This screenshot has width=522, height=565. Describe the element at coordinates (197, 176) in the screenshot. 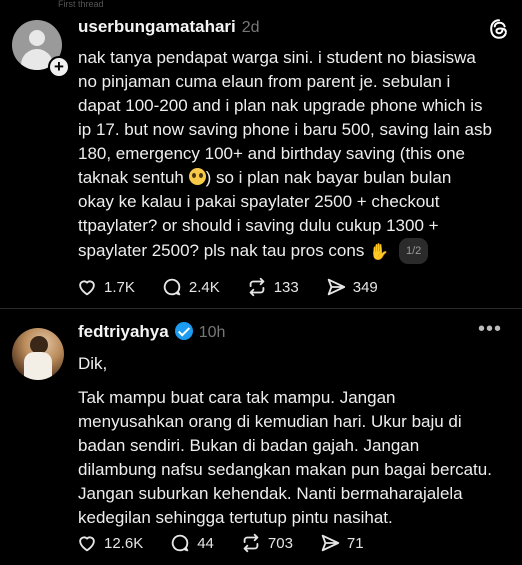

I see `pleading-face-icon` at that location.